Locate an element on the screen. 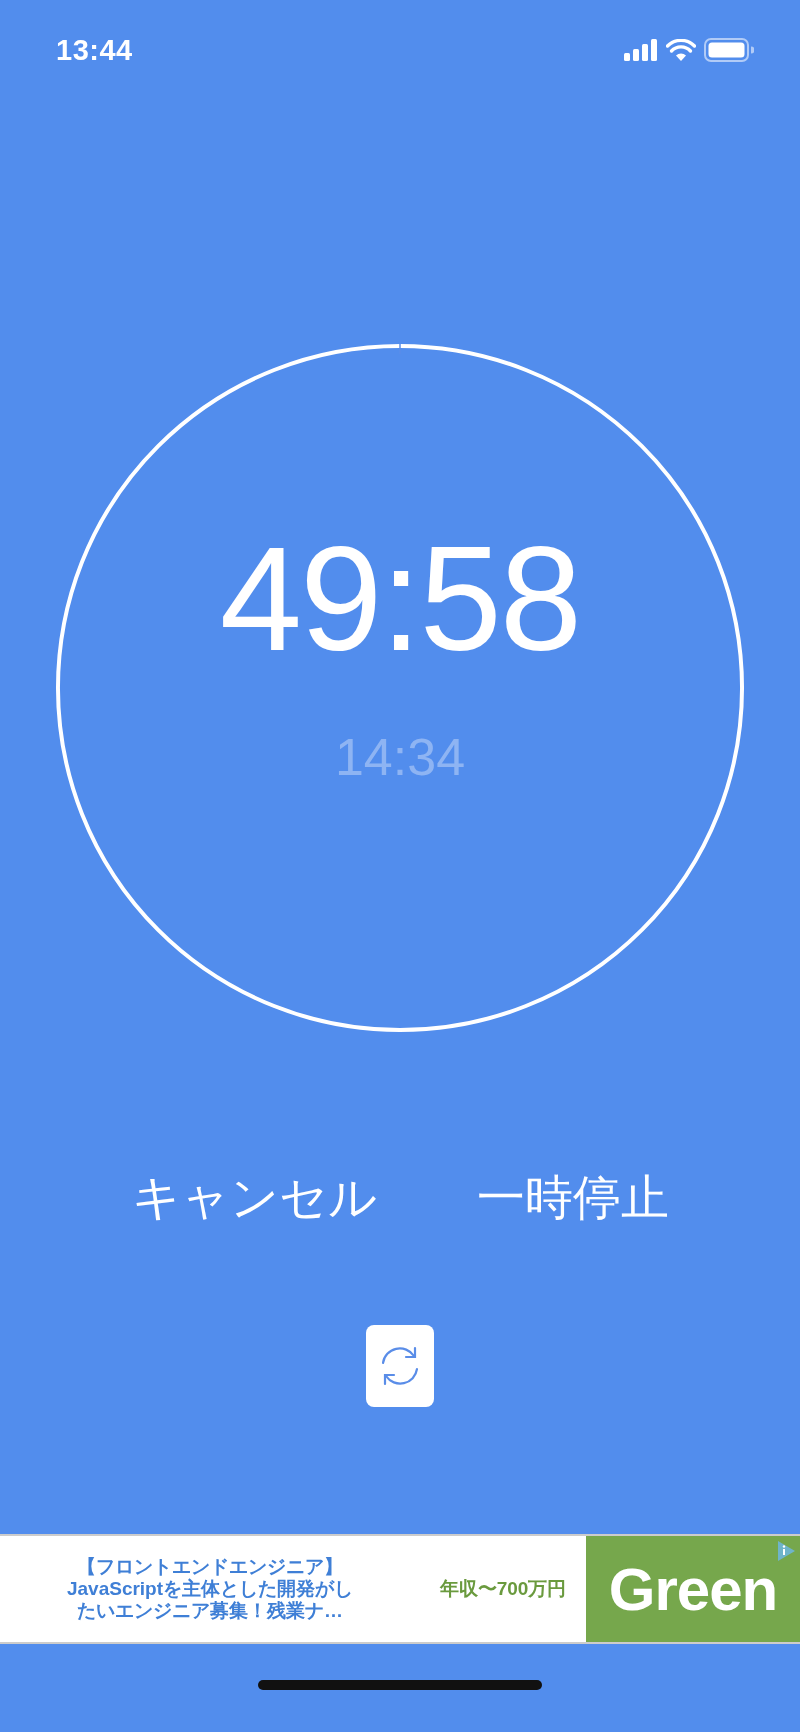 Image resolution: width=800 pixels, height=1732 pixels. wifi-icon is located at coordinates (681, 50).